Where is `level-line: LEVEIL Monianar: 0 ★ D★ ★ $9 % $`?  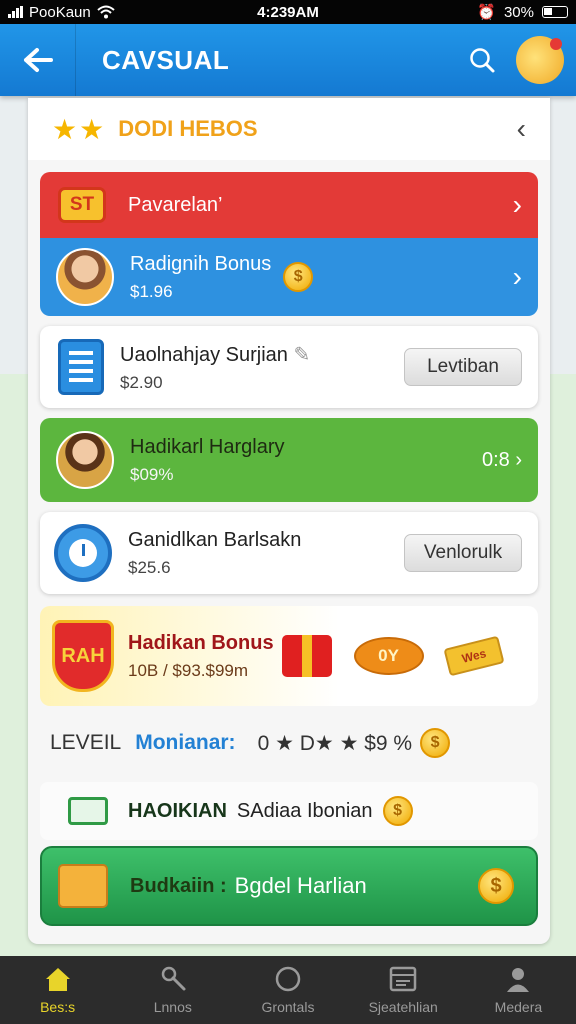
level-line: LEVEIL Monianar: 0 ★ D★ ★ $9 % $ is located at coordinates (290, 743).